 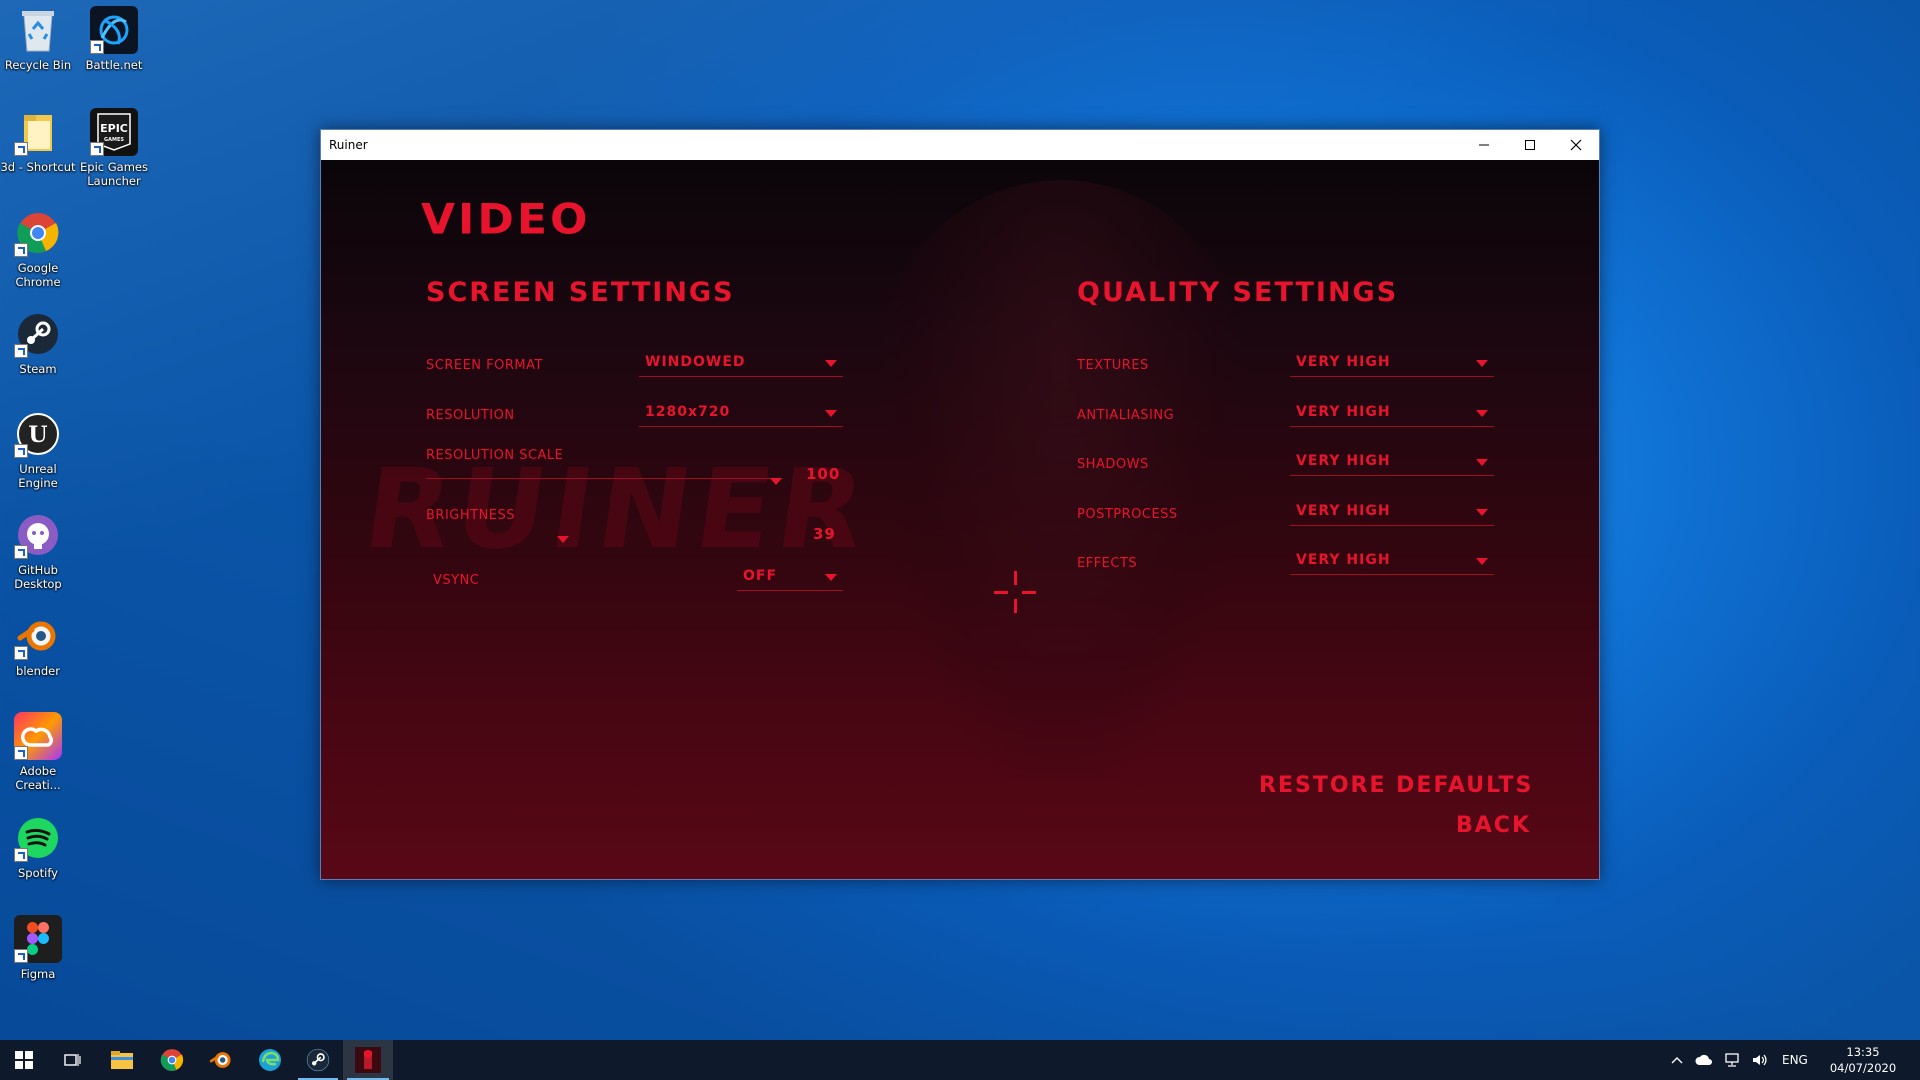 What do you see at coordinates (24, 1060) in the screenshot?
I see `start-button` at bounding box center [24, 1060].